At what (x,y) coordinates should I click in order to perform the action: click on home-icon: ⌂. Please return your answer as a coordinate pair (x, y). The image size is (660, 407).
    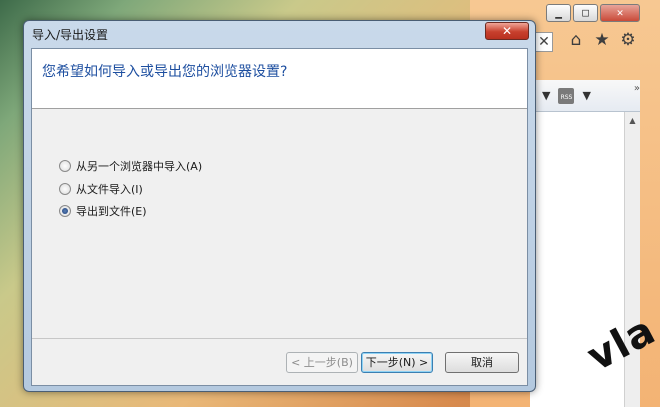
    Looking at the image, I should click on (576, 40).